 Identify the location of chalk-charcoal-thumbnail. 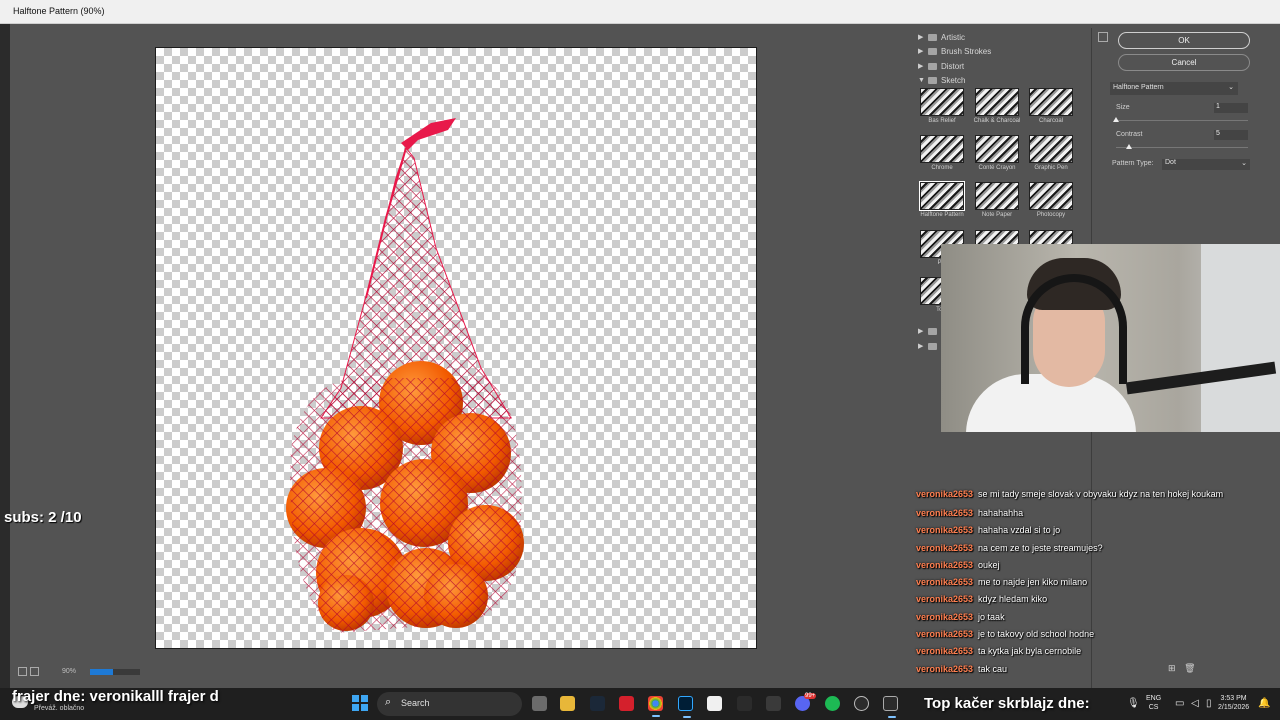
(997, 102).